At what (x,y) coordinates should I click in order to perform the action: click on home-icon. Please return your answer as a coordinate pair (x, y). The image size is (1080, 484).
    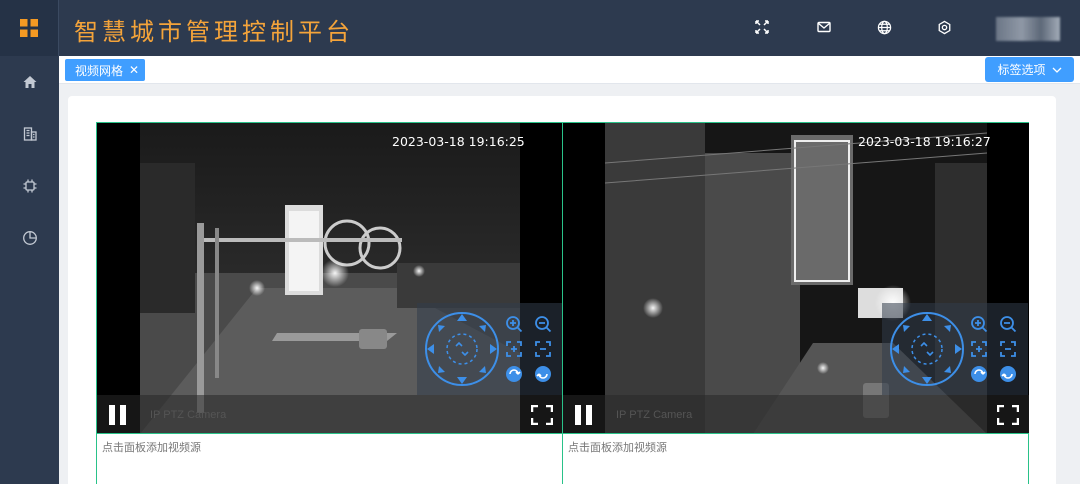
    Looking at the image, I should click on (29, 82).